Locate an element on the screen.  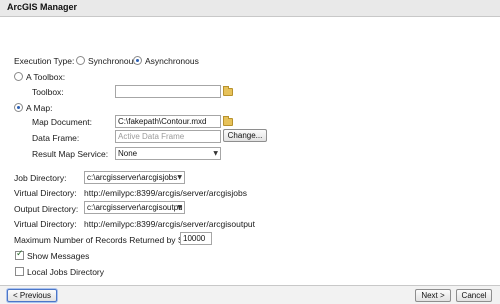
job-directory-label: Job Directory: is located at coordinates (40, 178).